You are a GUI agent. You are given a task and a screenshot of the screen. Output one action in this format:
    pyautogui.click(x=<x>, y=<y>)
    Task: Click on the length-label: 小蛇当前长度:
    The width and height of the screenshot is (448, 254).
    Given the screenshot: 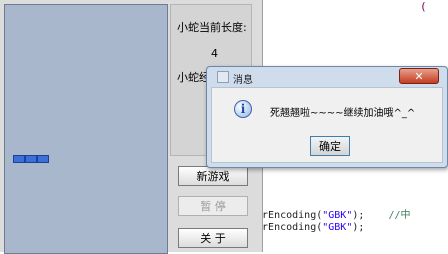 What is the action you would take?
    pyautogui.click(x=212, y=27)
    